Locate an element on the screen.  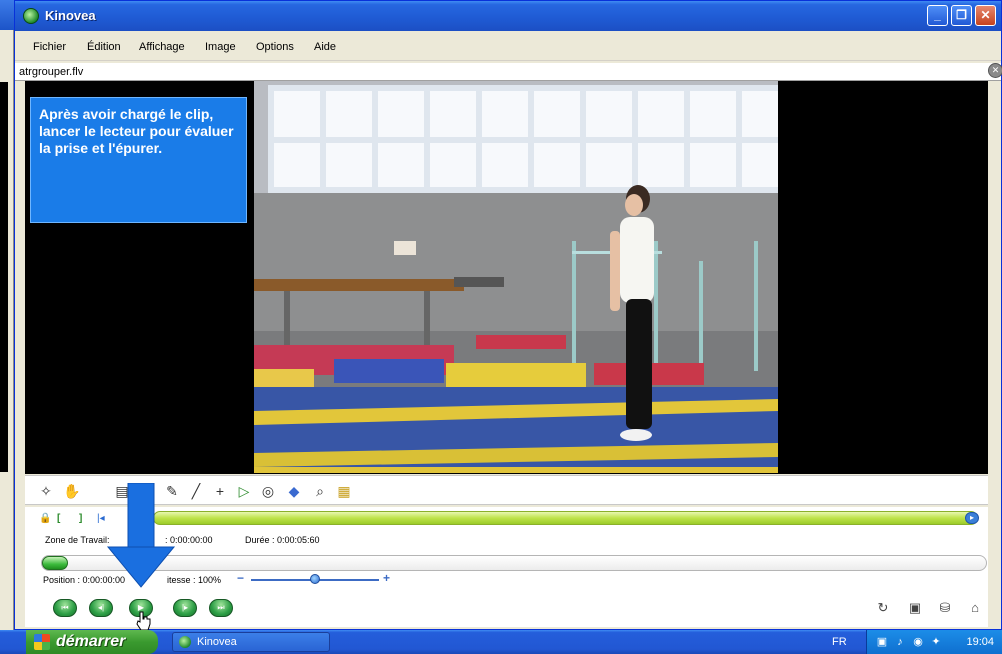
pointer-arrow-icon is located at coordinates (141, 535).